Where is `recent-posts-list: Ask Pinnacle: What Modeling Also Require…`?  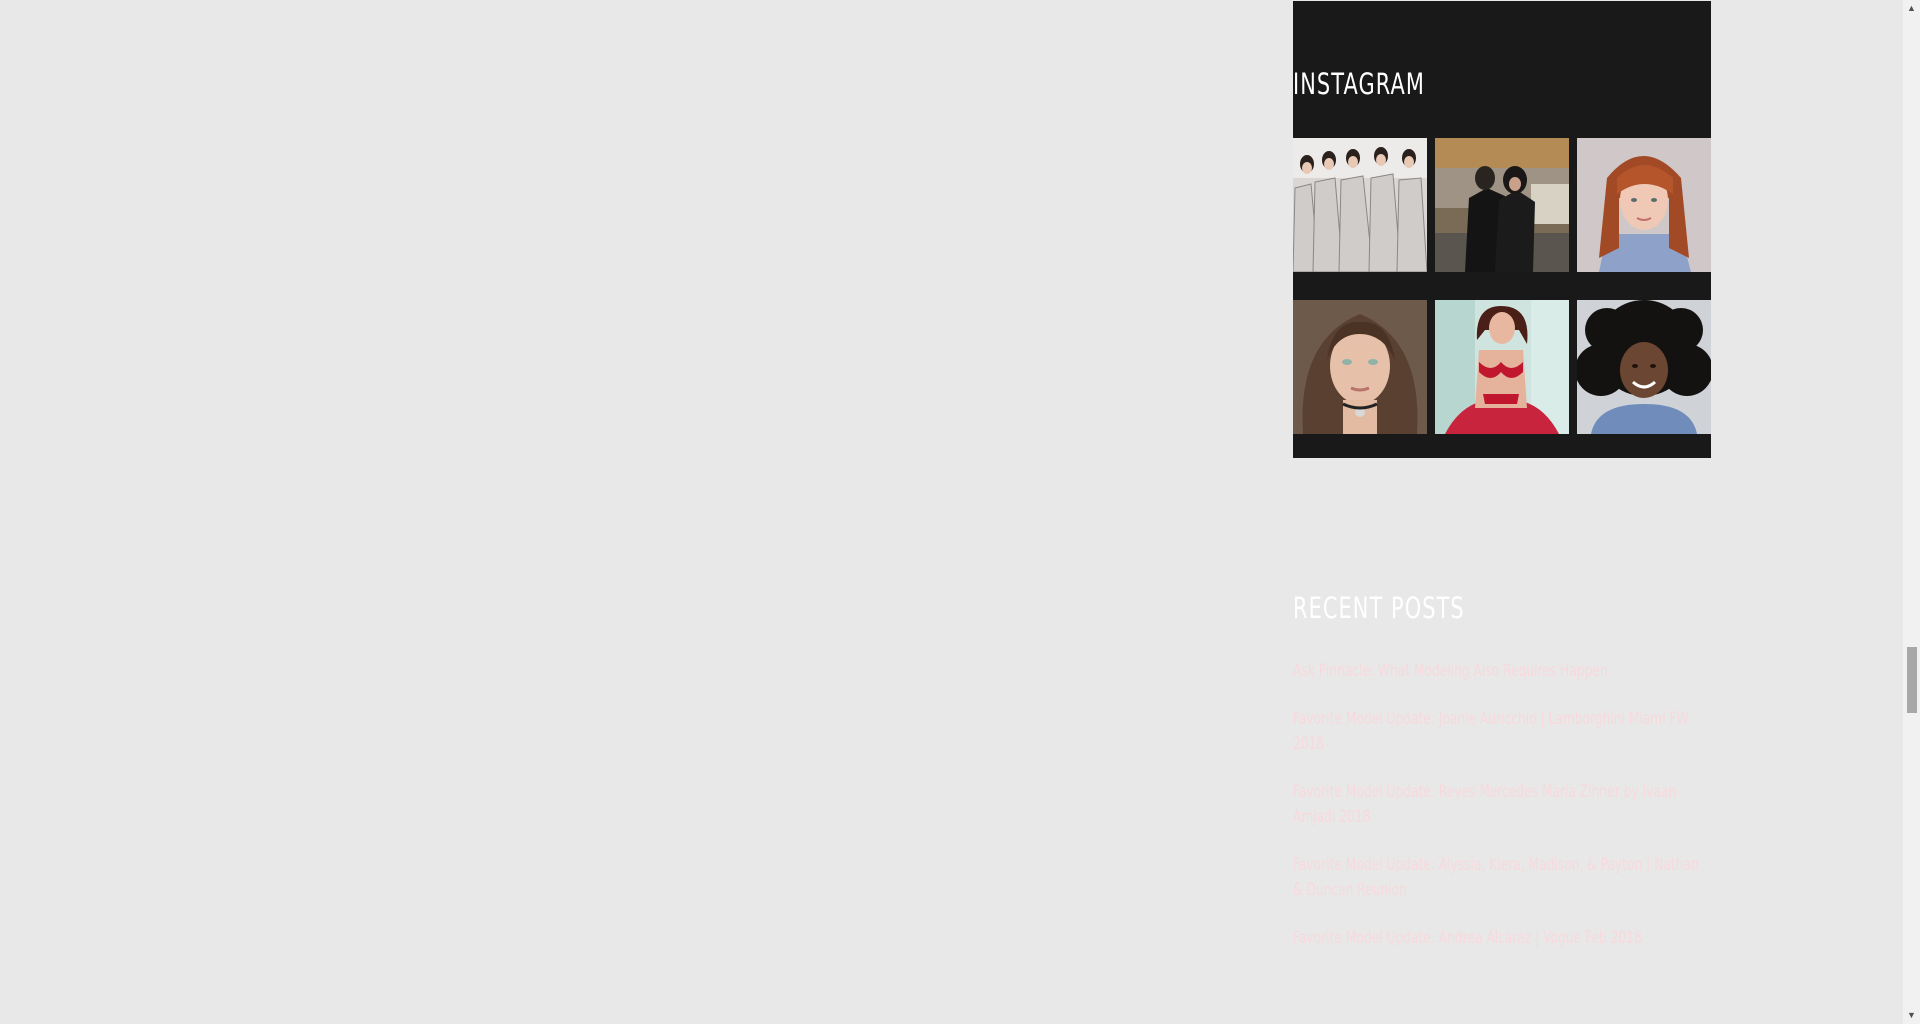
recent-posts-list: Ask Pinnacle: What Modeling Also Require… is located at coordinates (1502, 816).